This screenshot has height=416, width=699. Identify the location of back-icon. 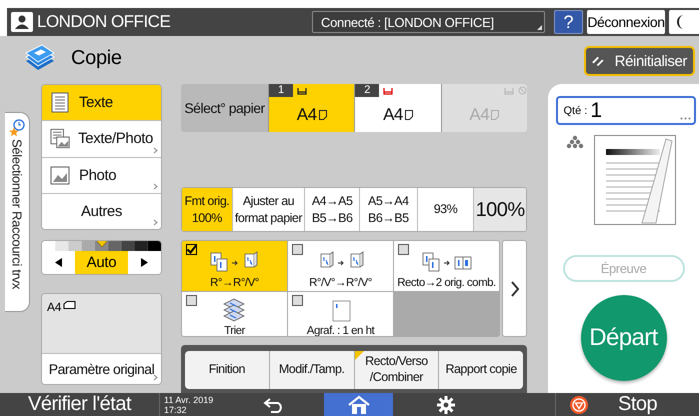
(274, 404).